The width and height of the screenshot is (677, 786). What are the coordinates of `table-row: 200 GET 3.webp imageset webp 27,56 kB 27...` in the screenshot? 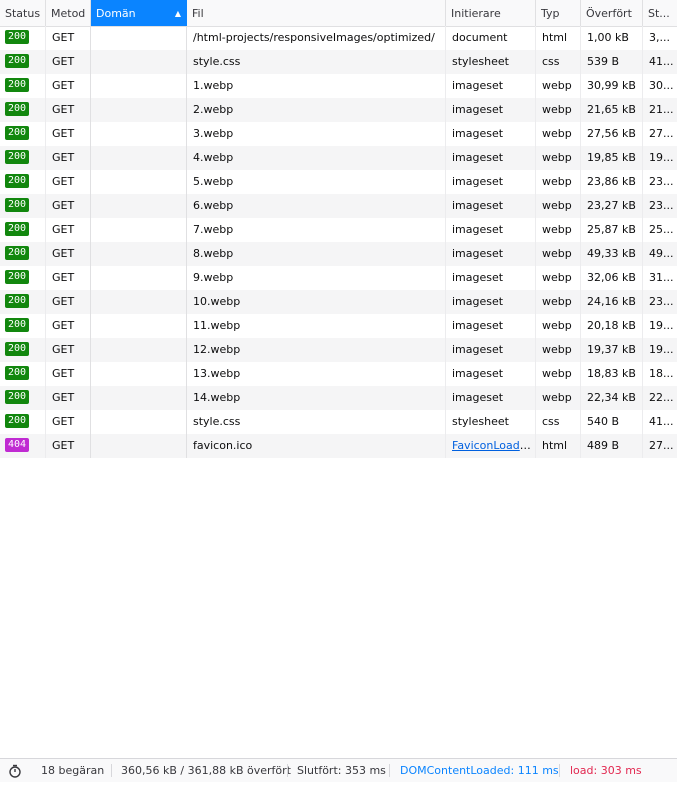 It's located at (338, 134).